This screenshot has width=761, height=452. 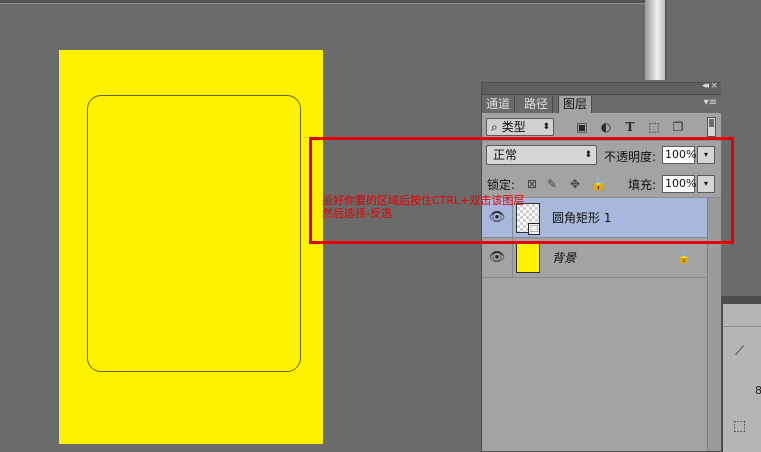 I want to click on document-vertical-scrollbar, so click(x=655, y=40).